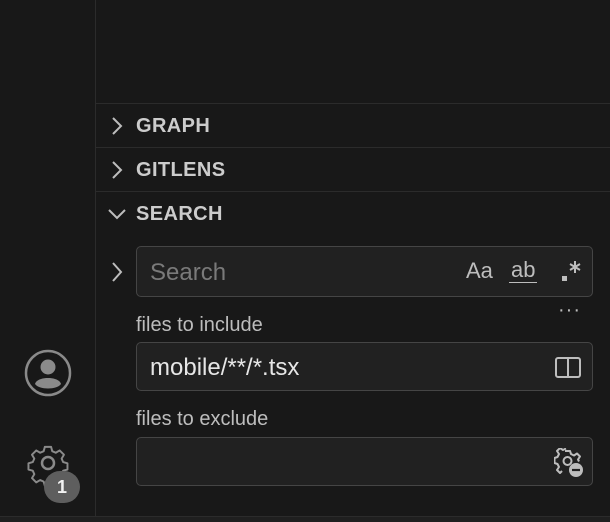 The width and height of the screenshot is (610, 522). I want to click on chevron-down-icon, so click(117, 214).